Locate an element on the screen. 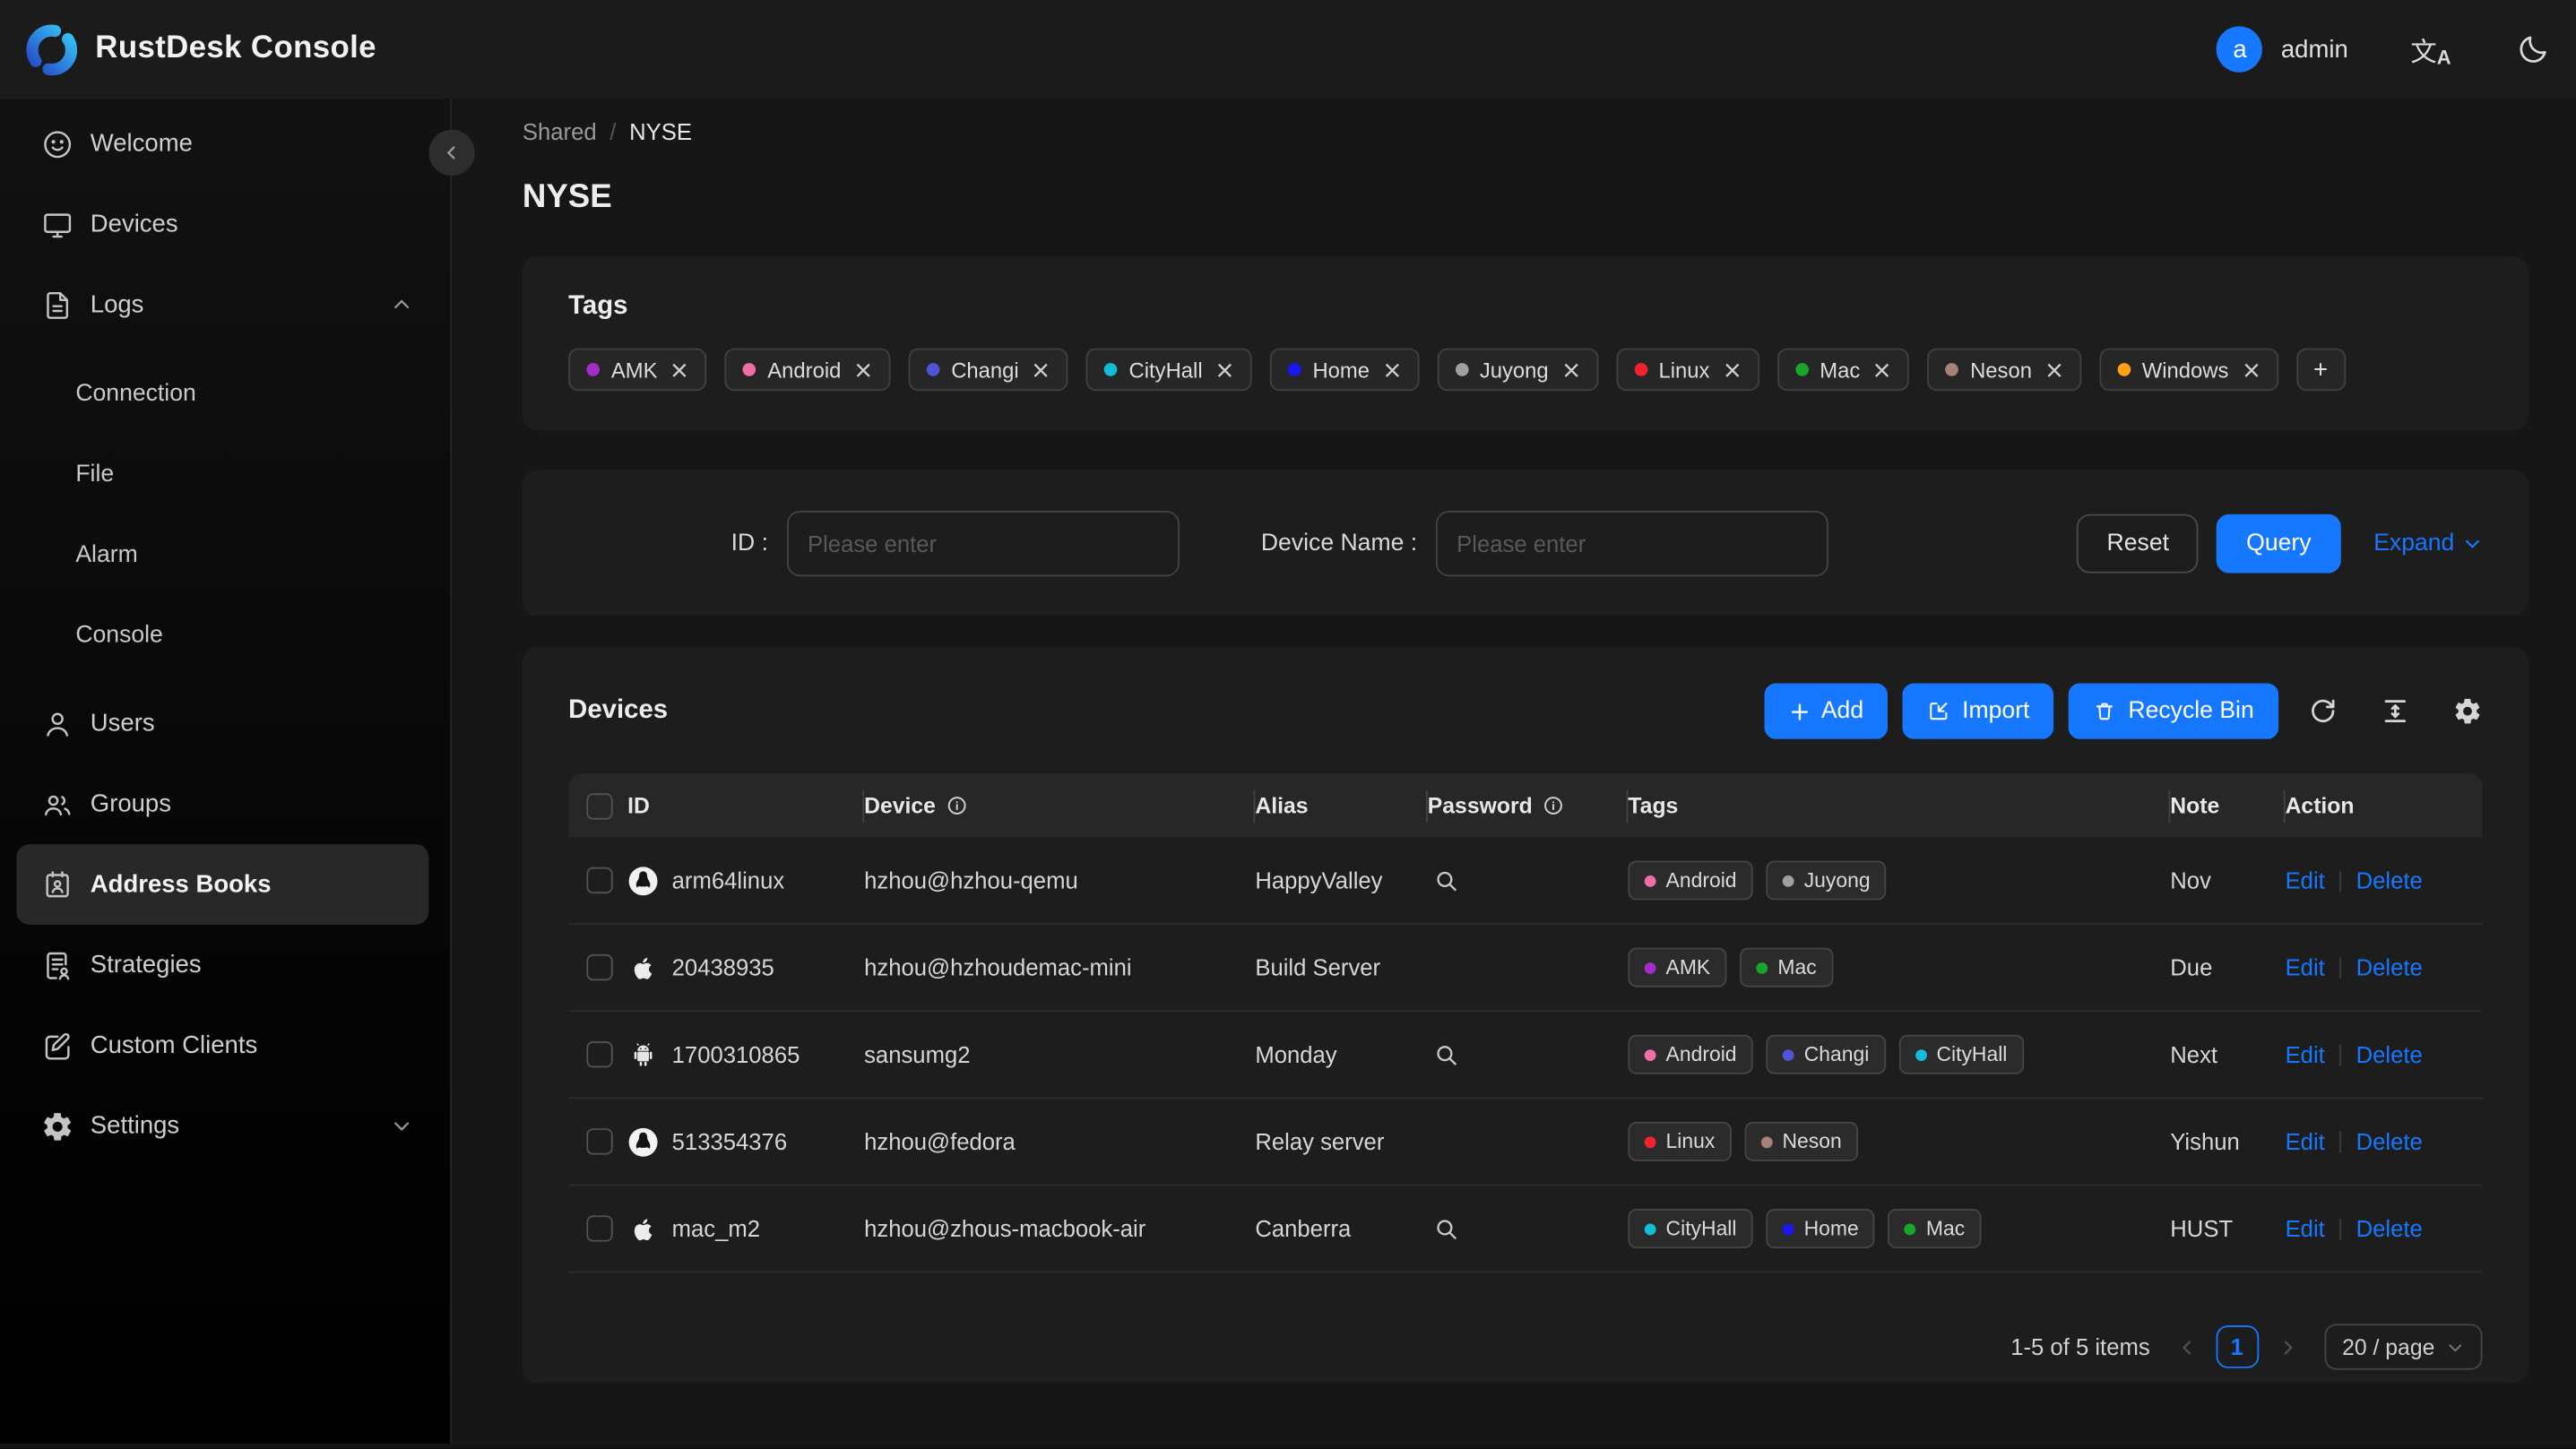  add-tag-button: + is located at coordinates (2320, 370).